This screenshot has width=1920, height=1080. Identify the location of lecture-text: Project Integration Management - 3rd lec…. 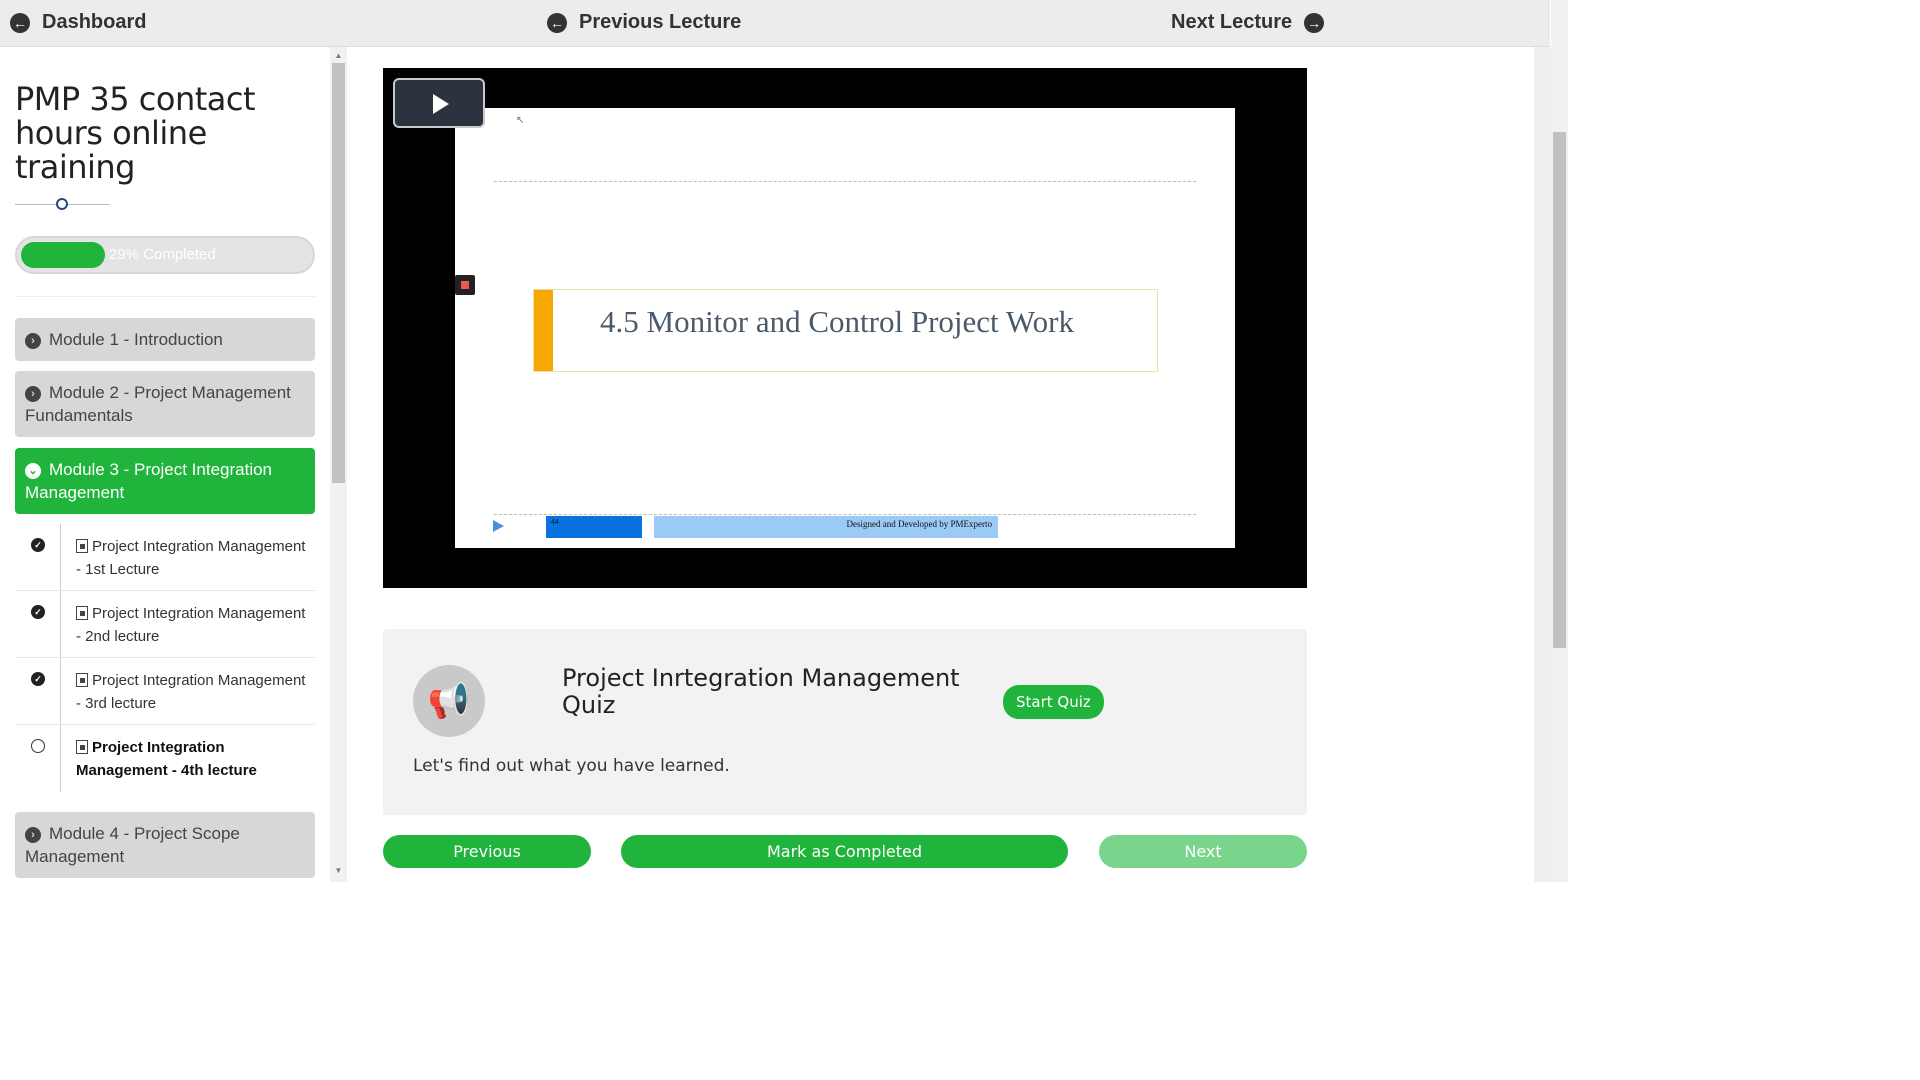
(191, 692).